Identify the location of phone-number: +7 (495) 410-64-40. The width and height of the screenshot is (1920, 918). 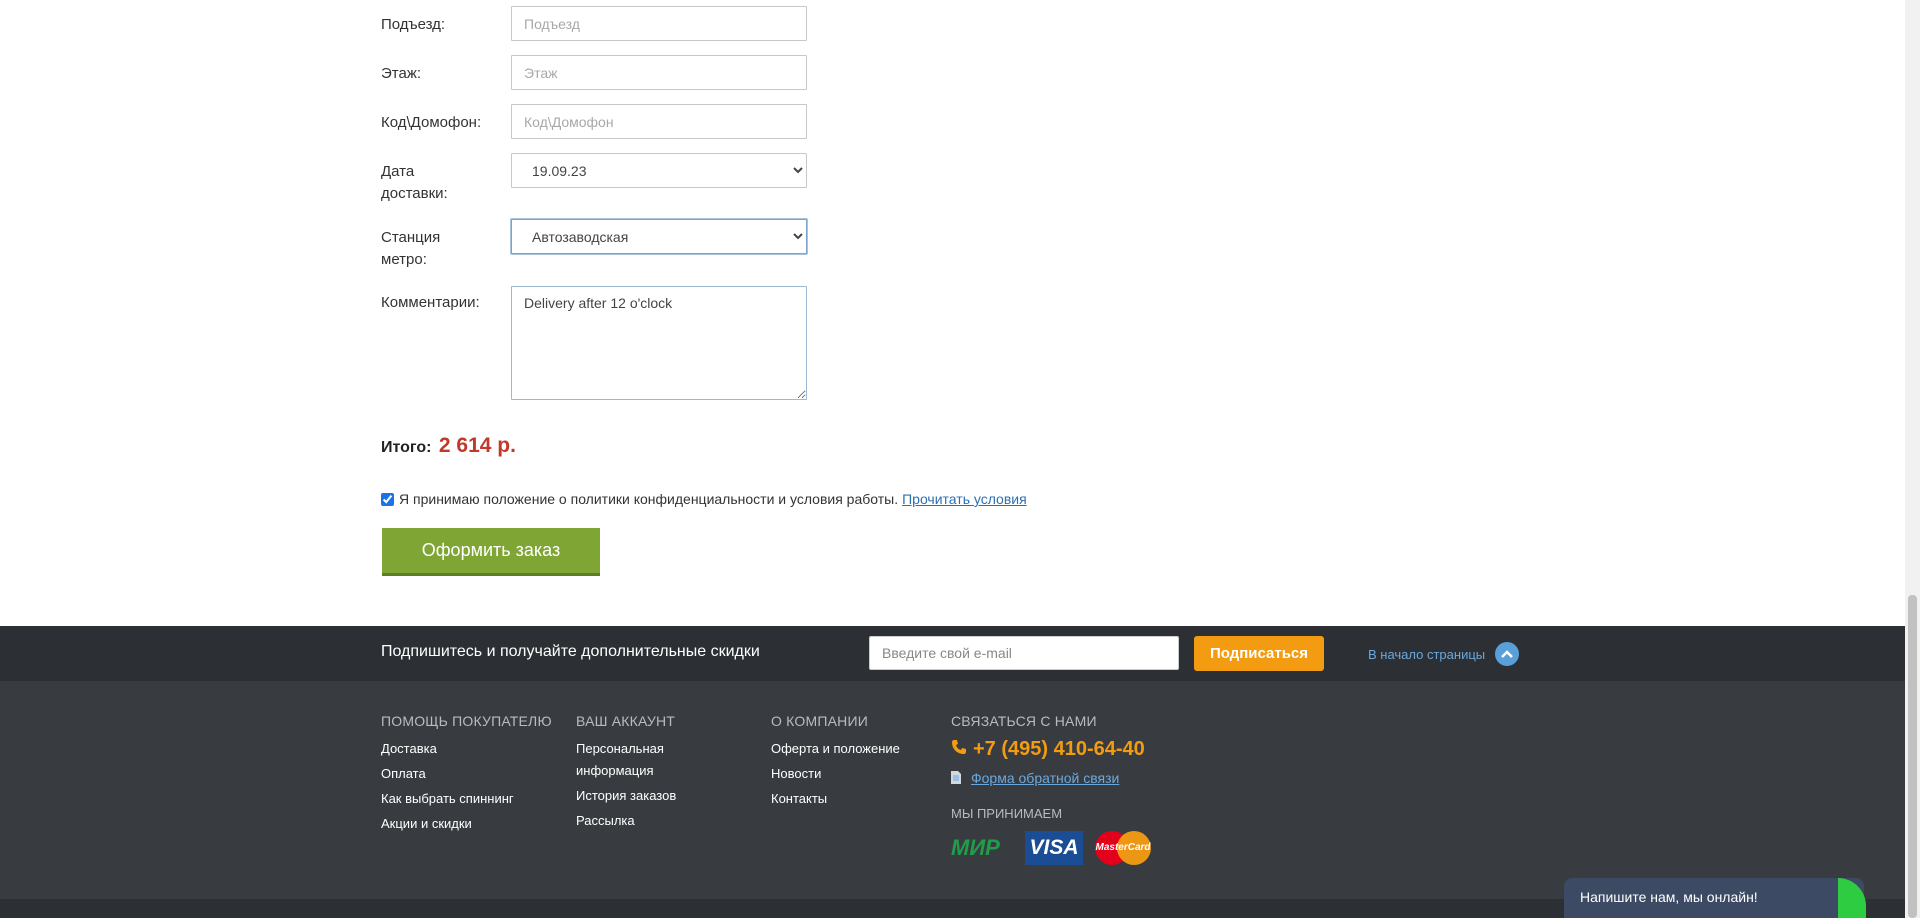
(1059, 749).